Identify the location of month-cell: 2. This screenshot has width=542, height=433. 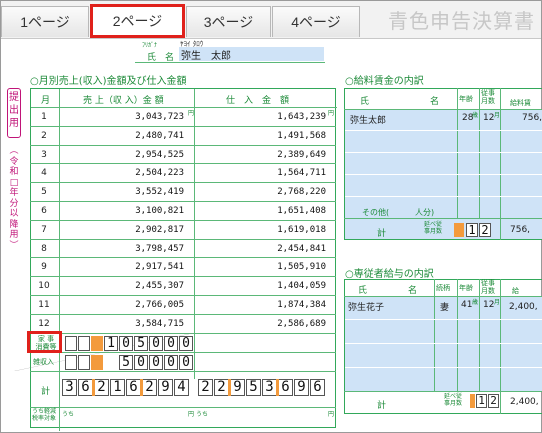
(44, 135).